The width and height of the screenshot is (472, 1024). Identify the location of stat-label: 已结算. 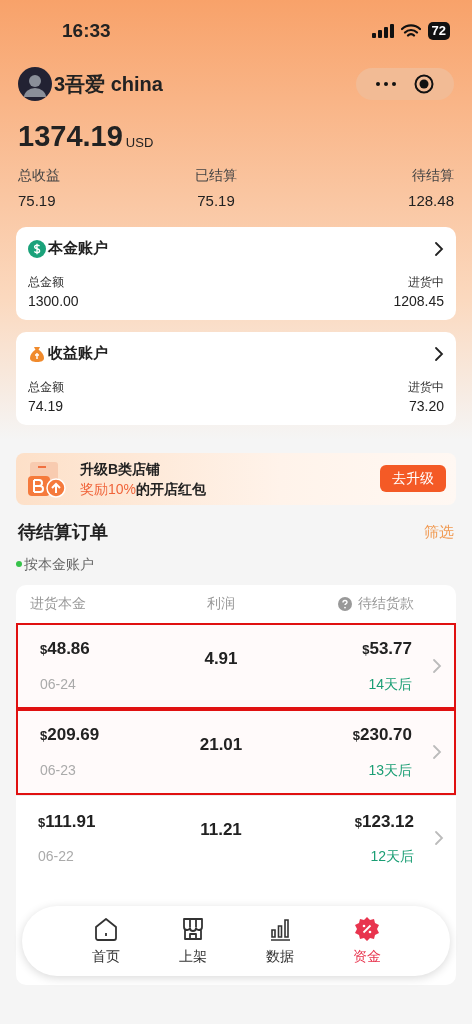
(216, 175).